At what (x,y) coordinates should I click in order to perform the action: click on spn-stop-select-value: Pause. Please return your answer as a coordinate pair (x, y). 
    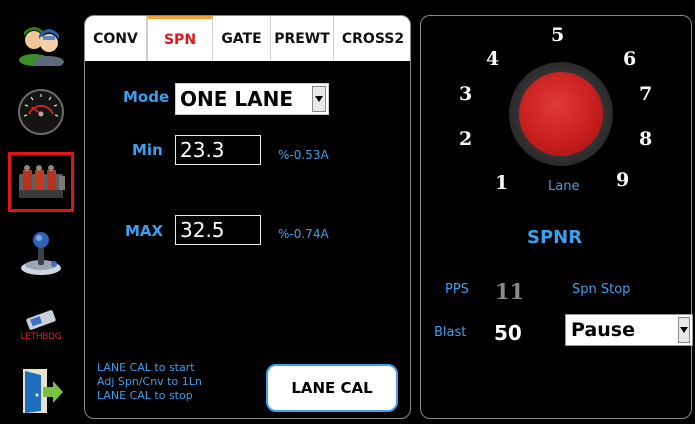
    Looking at the image, I should click on (603, 330).